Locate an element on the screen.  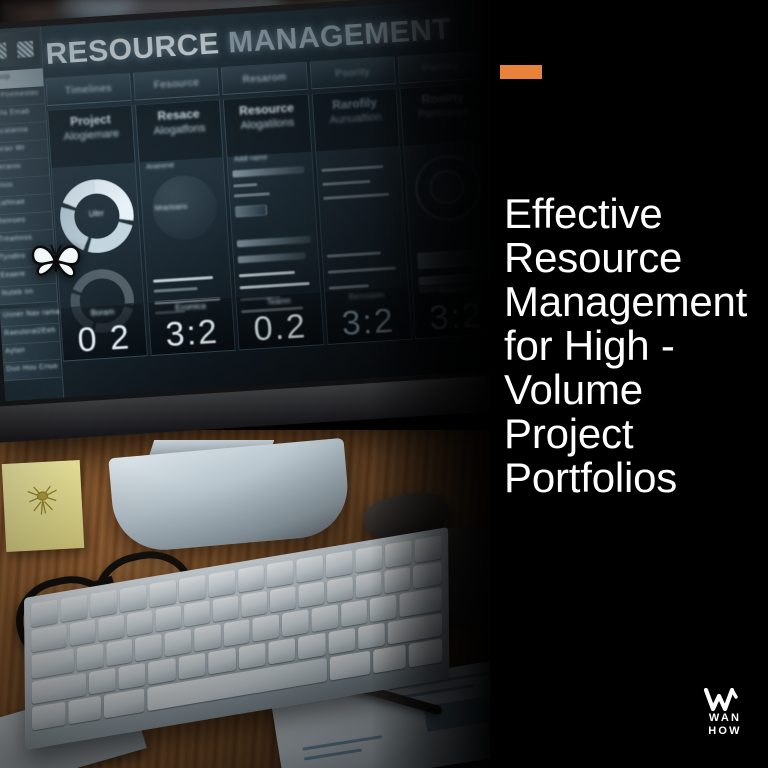
sidebar-item-label: Duo Hou Criuo is located at coordinates (32, 368).